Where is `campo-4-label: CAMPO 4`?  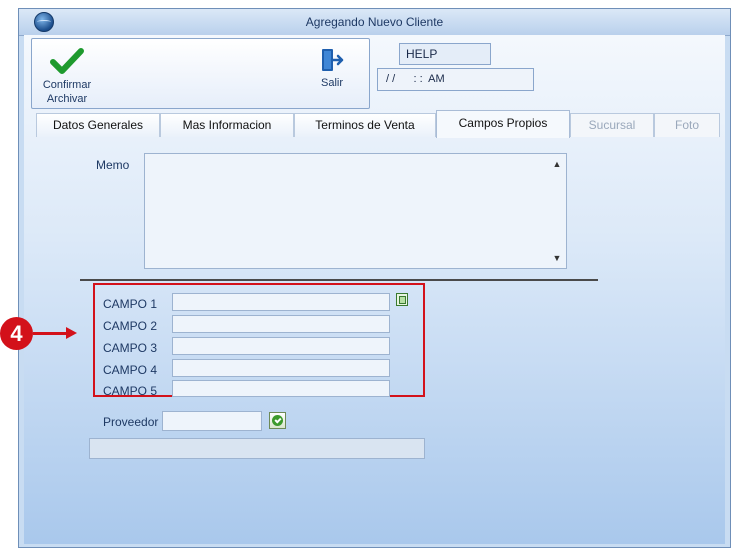 campo-4-label: CAMPO 4 is located at coordinates (130, 370).